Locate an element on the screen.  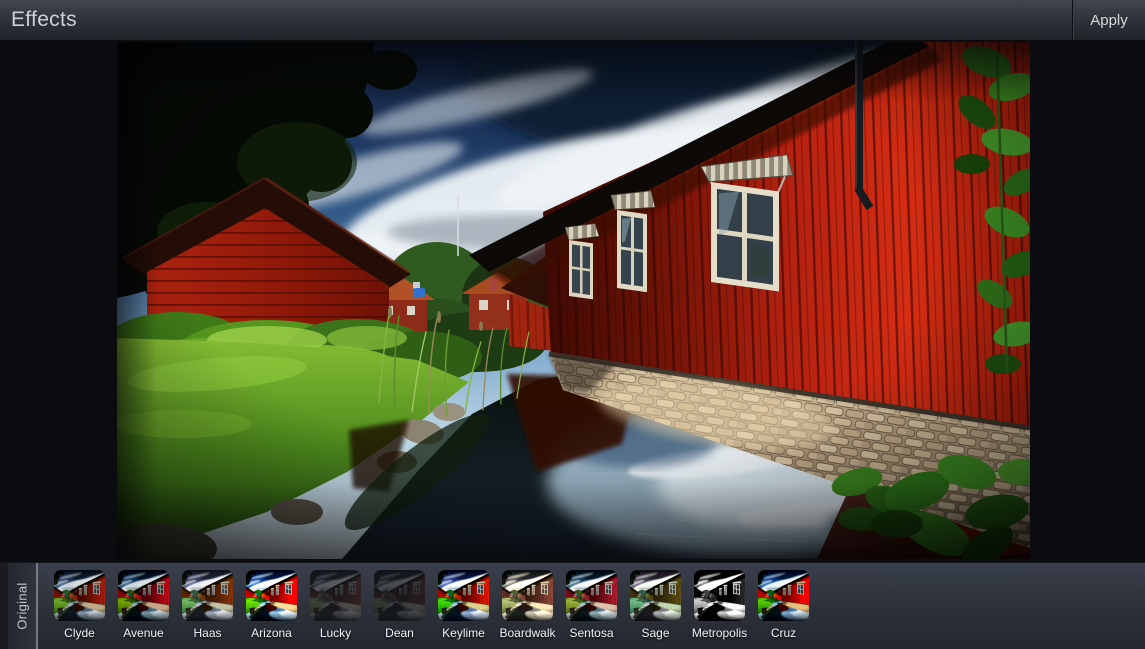
filter-thumb-boardwalk: Boardwalk is located at coordinates (527, 605).